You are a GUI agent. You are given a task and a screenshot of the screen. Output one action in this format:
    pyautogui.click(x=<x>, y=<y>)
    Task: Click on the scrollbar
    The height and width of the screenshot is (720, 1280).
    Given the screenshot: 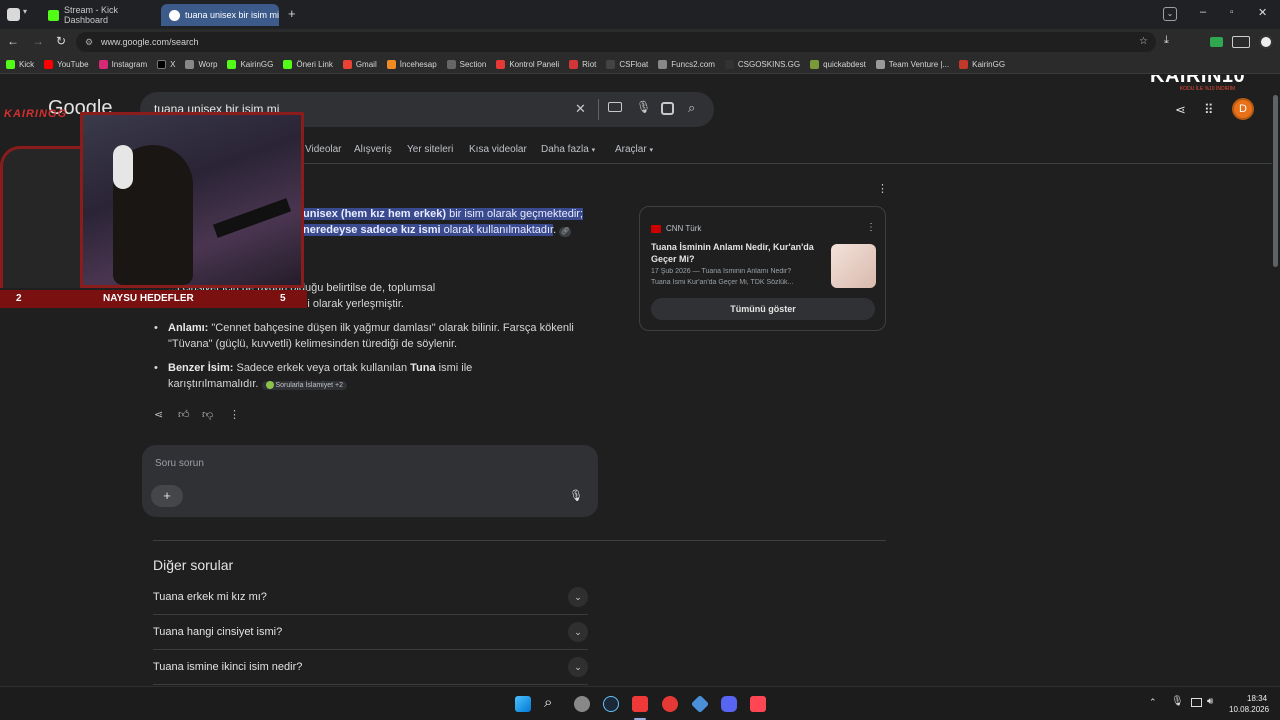 What is the action you would take?
    pyautogui.click(x=1276, y=380)
    